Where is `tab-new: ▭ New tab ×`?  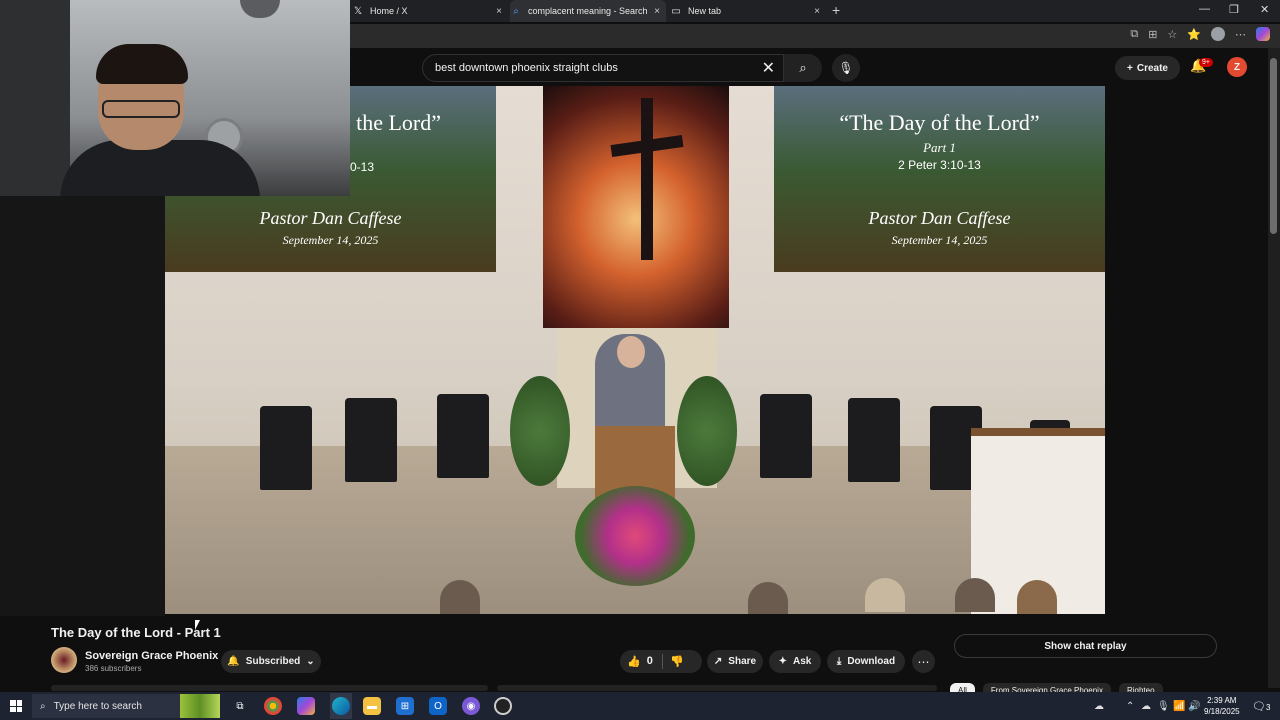 tab-new: ▭ New tab × is located at coordinates (748, 11).